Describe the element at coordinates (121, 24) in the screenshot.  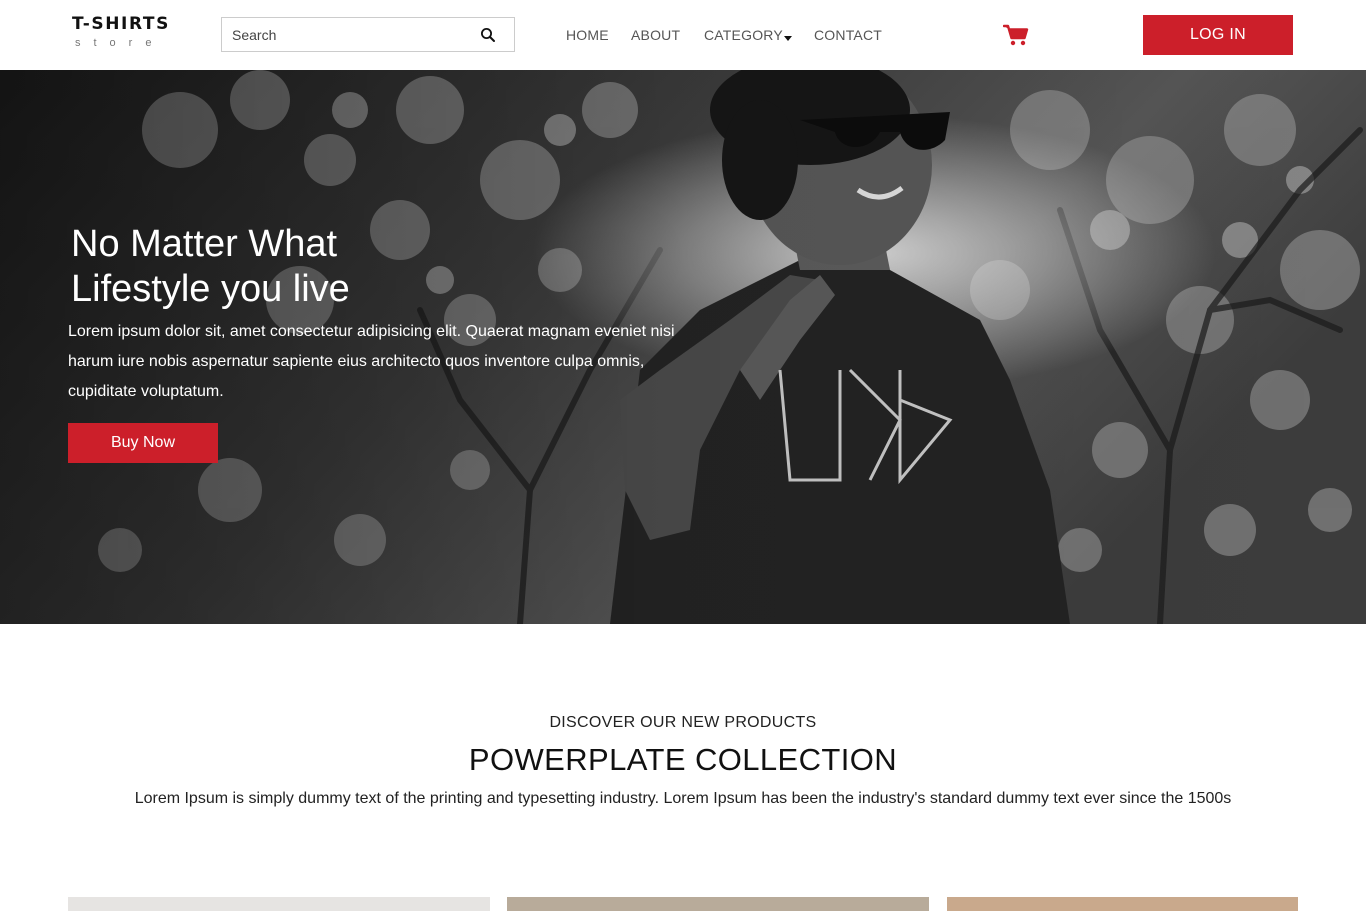
I see `logo-title: T-SHIRTS` at that location.